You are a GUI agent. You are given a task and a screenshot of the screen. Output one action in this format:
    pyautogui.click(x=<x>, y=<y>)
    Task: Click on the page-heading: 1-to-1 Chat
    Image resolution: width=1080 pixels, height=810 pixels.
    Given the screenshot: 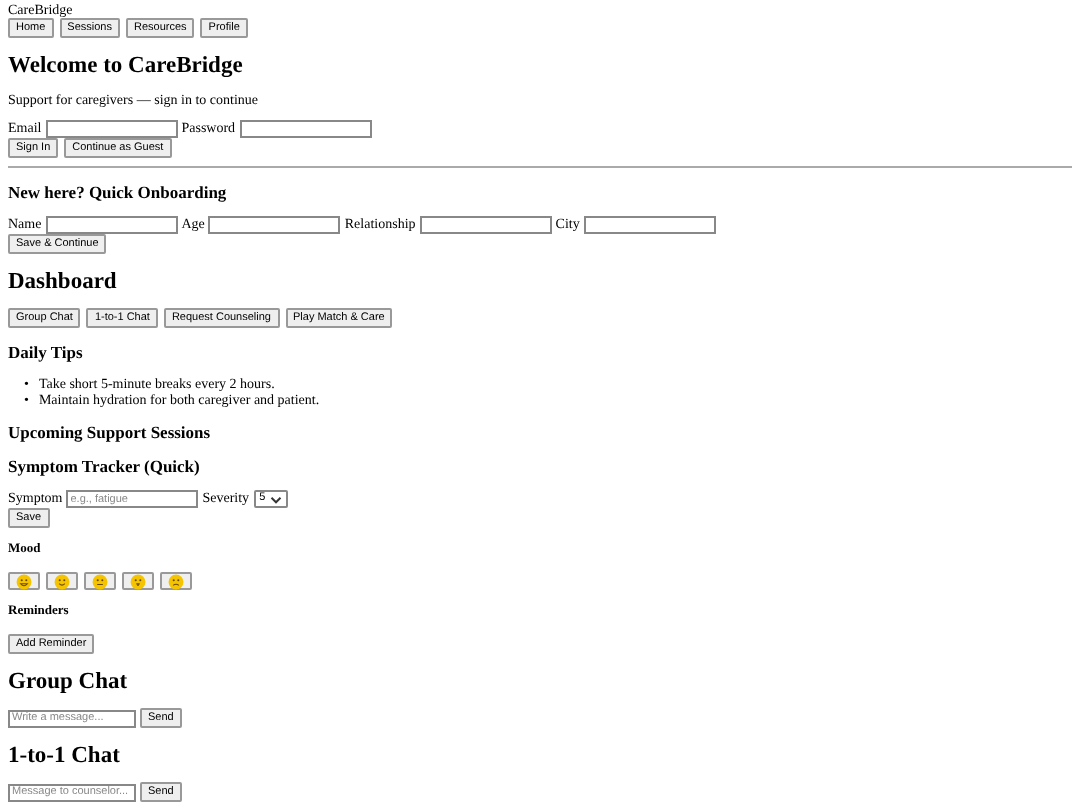 What is the action you would take?
    pyautogui.click(x=65, y=756)
    